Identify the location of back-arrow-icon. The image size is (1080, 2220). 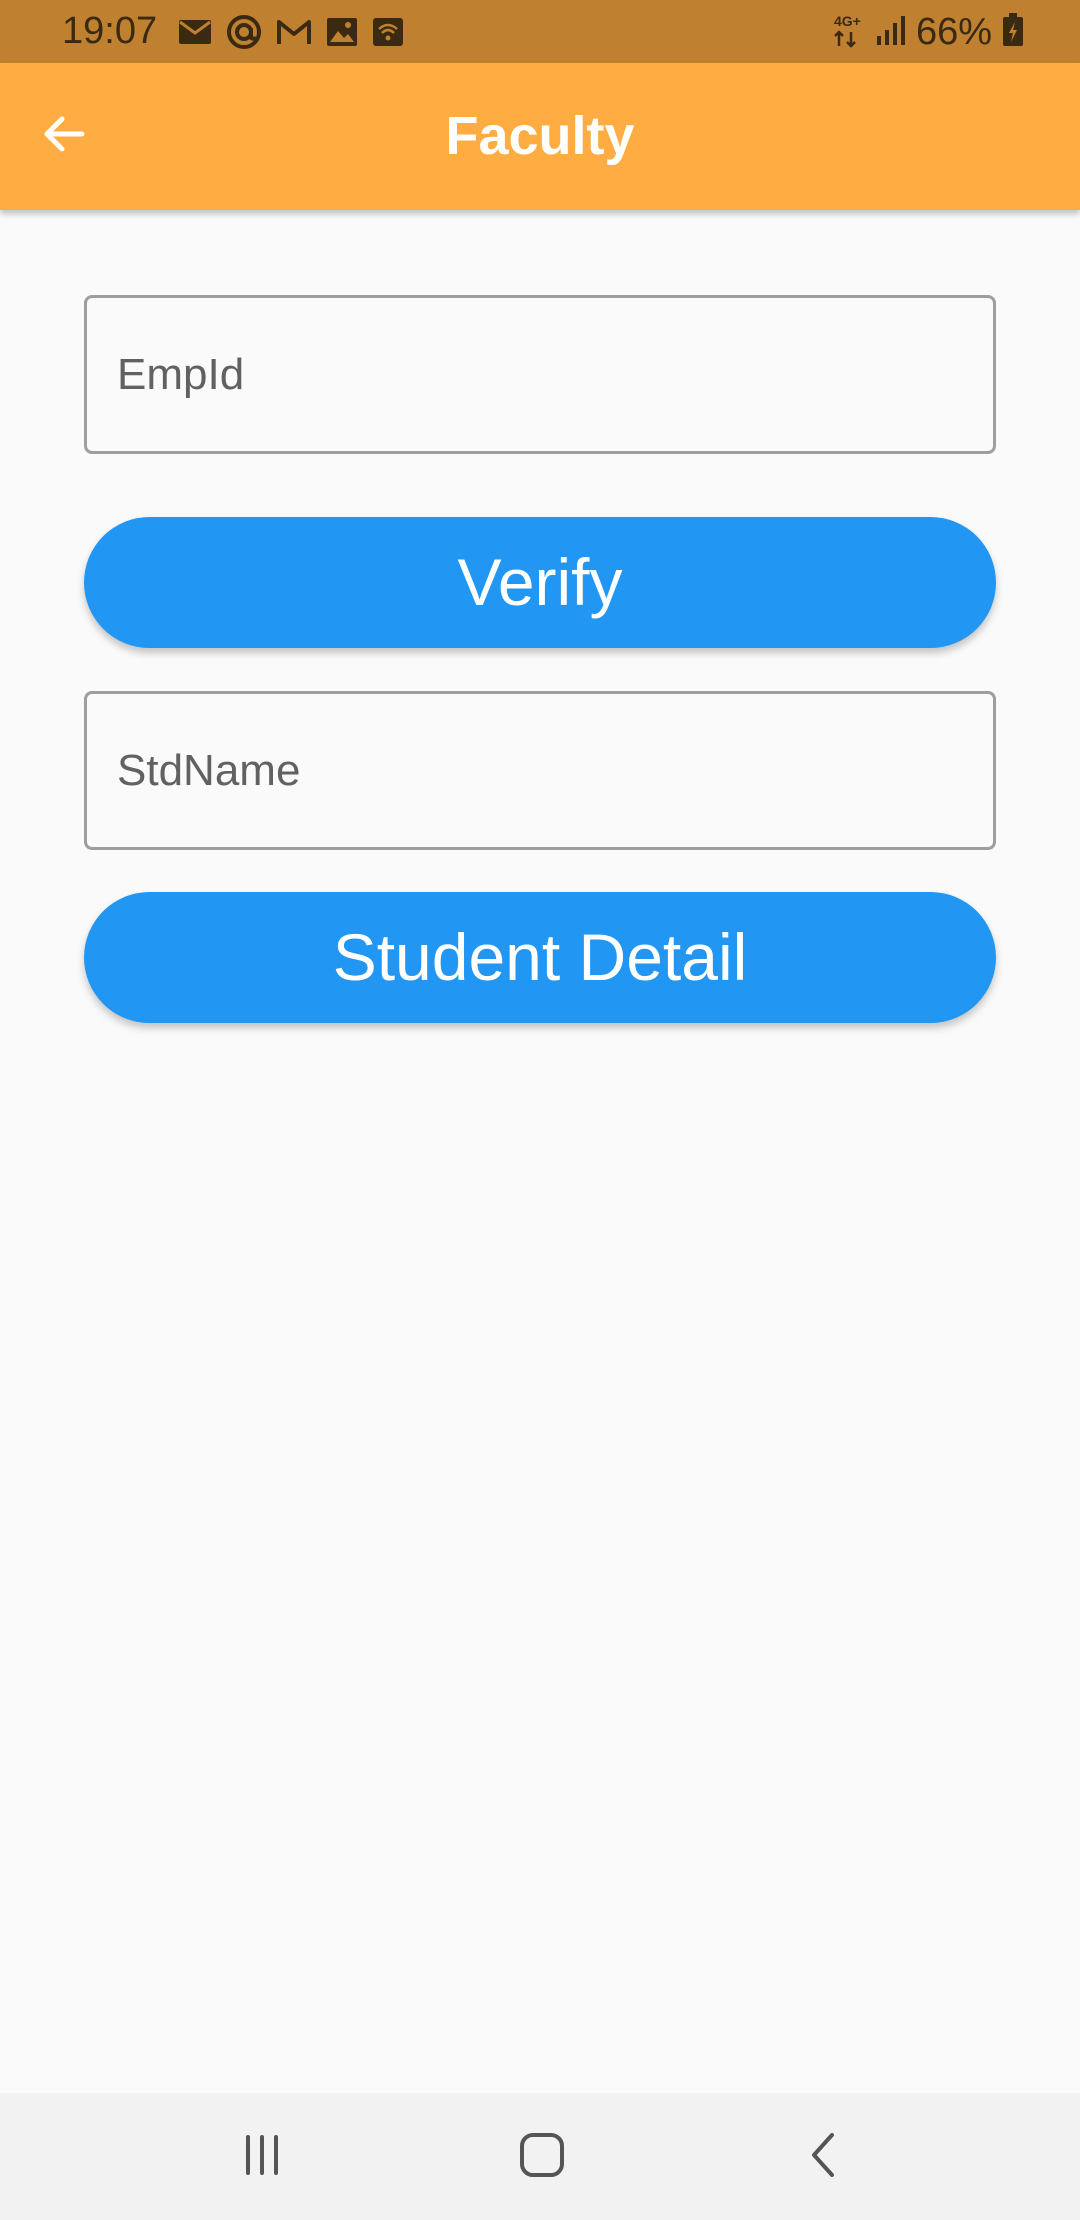
(64, 136).